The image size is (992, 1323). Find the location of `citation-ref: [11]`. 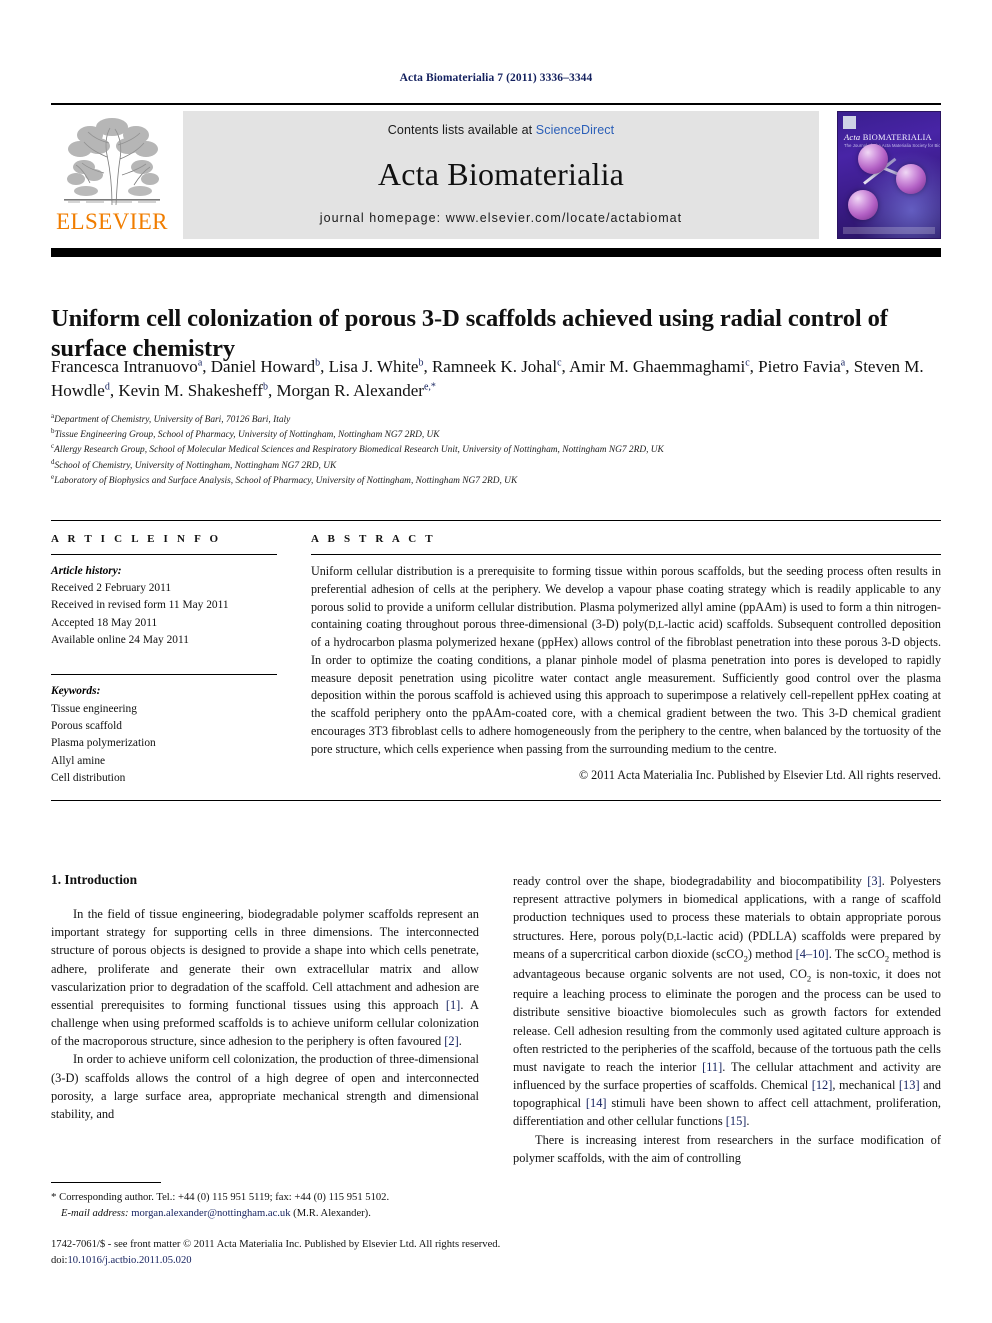

citation-ref: [11] is located at coordinates (712, 1067).